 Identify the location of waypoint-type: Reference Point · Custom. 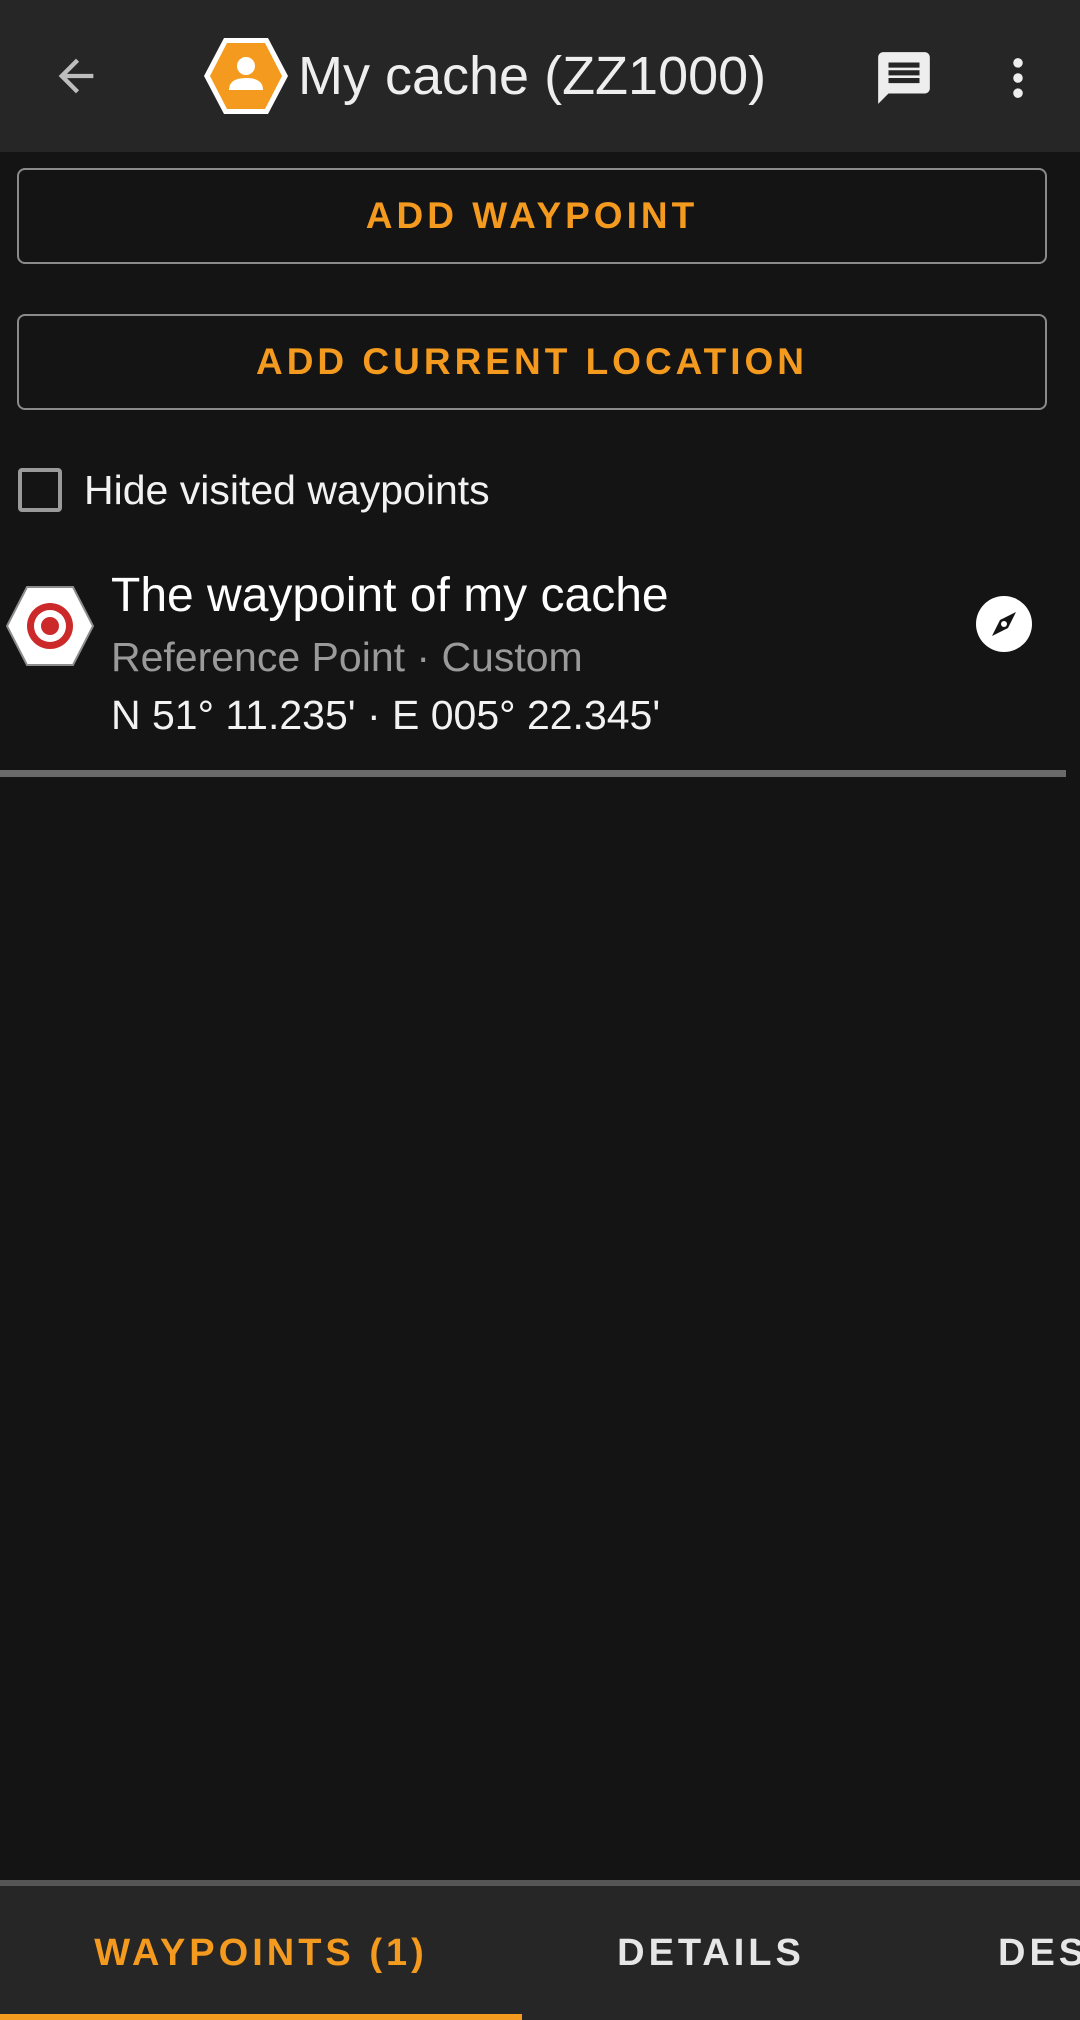
(347, 657).